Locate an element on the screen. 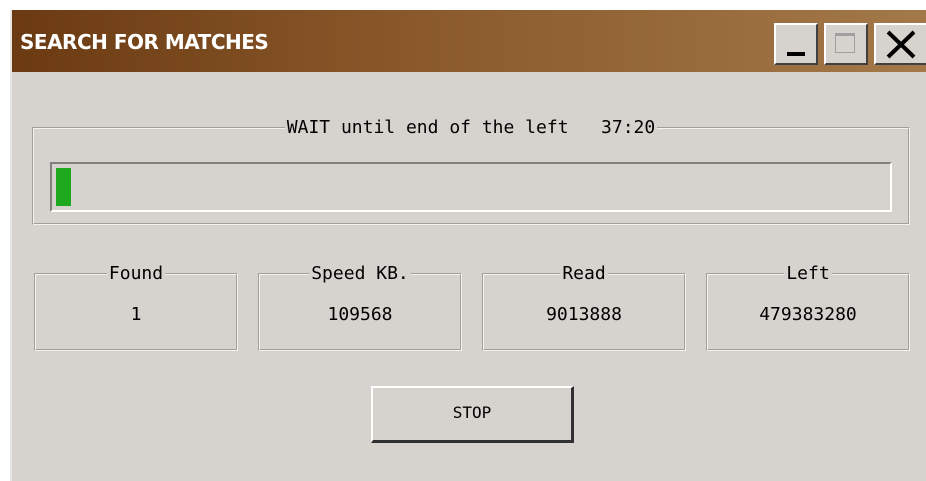 The width and height of the screenshot is (926, 481). window-title: SEARCH FOR MATCHES is located at coordinates (144, 42).